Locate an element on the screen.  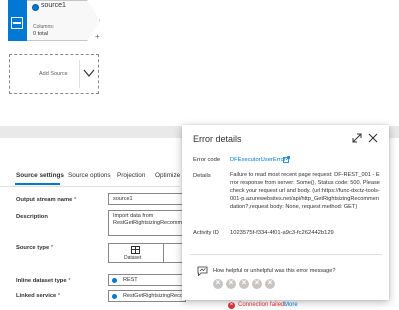
dialog-divider is located at coordinates (286, 254).